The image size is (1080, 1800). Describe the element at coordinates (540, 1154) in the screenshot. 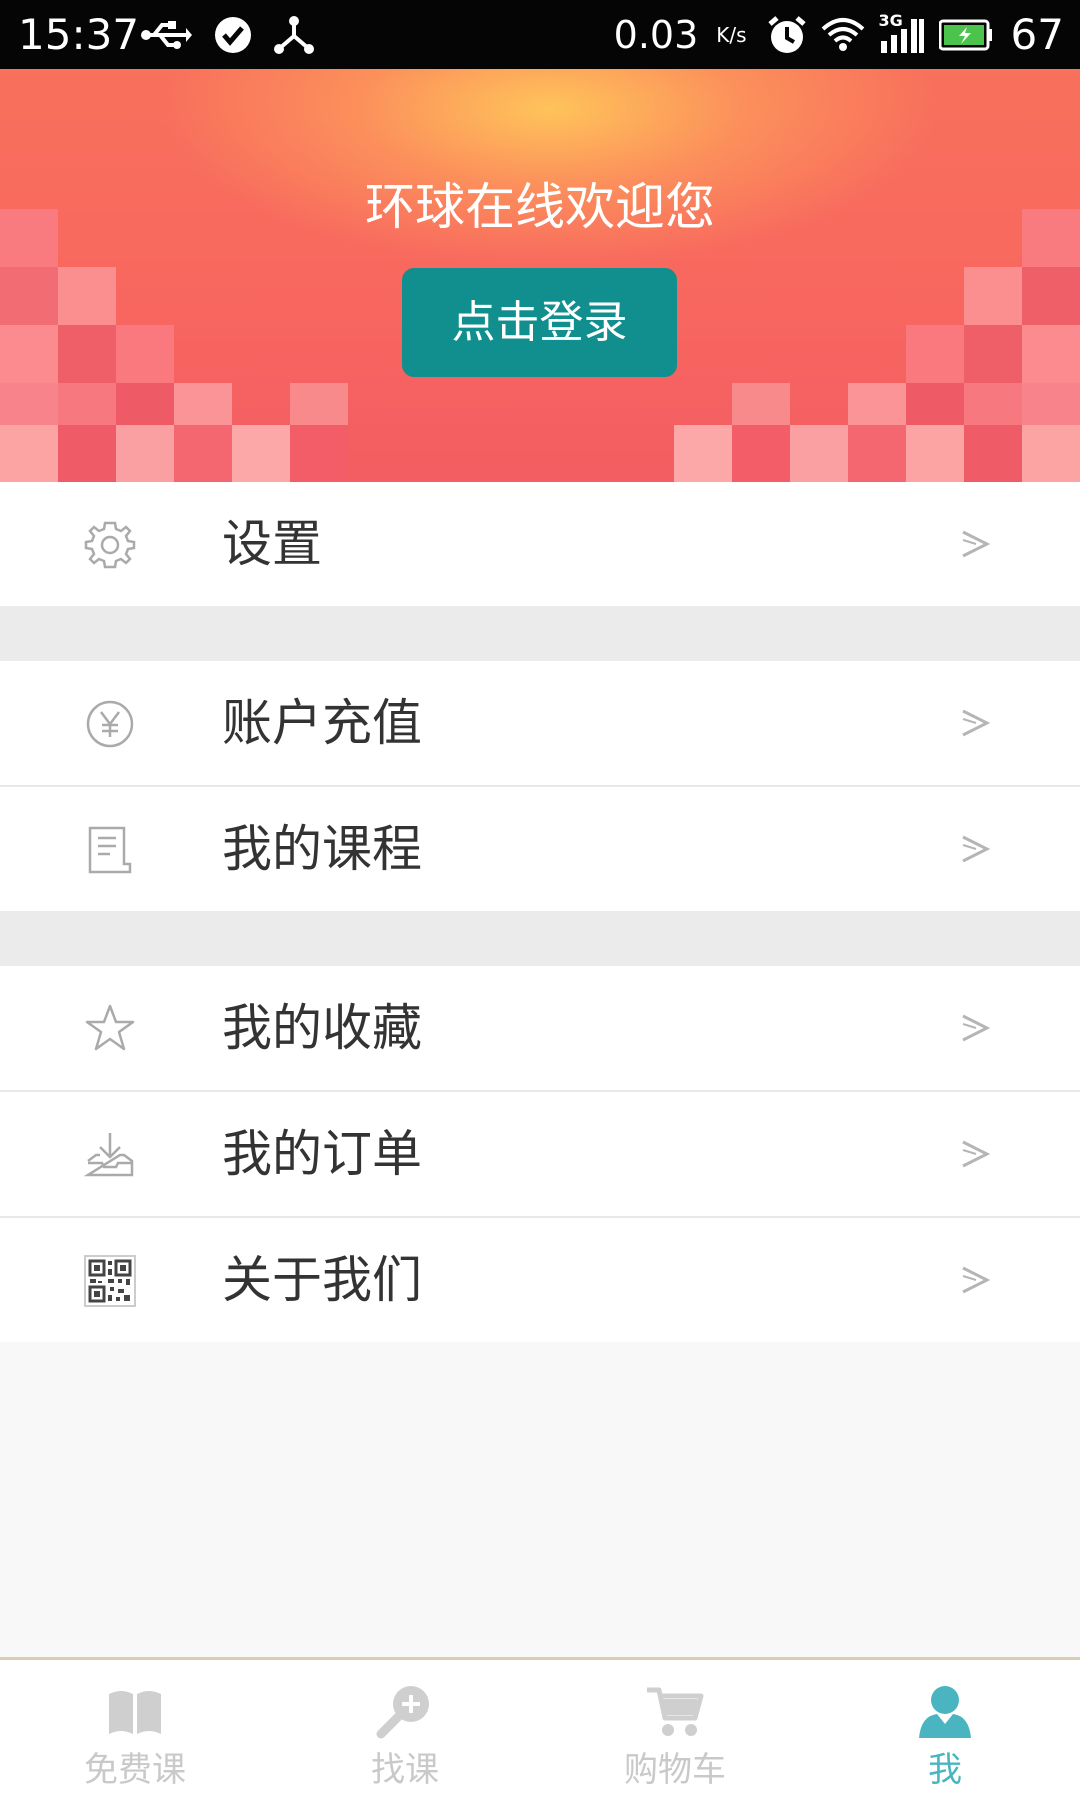

I see `menu-item-orders: 我的订单` at that location.